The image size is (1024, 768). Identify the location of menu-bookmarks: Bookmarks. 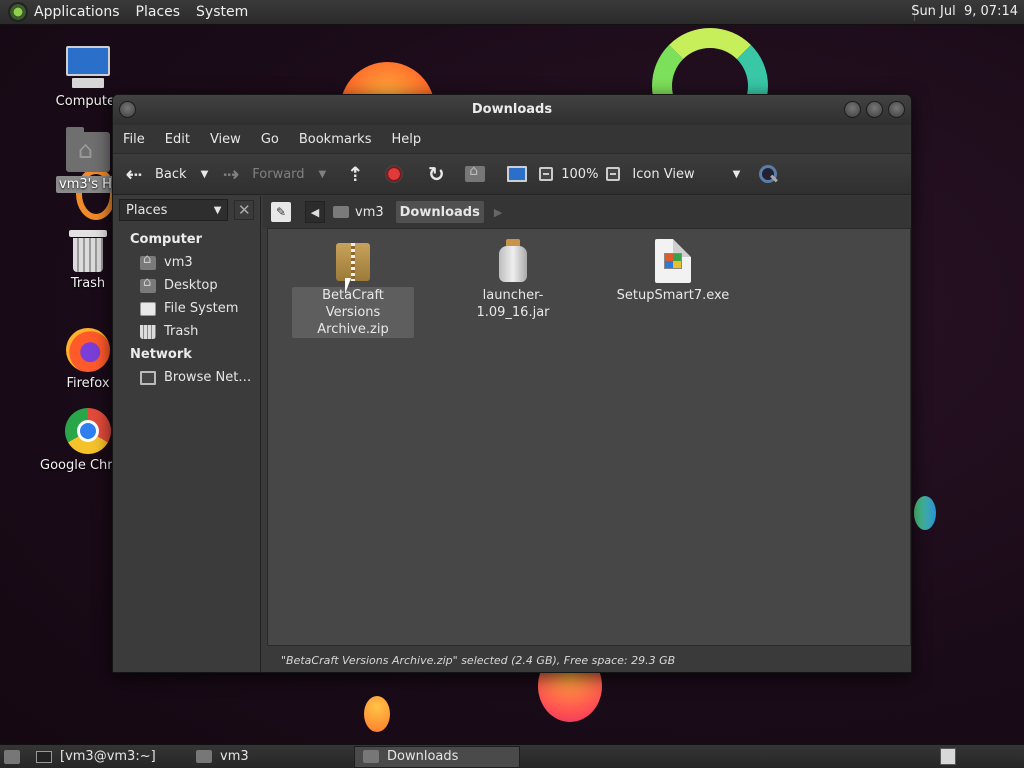
(335, 139).